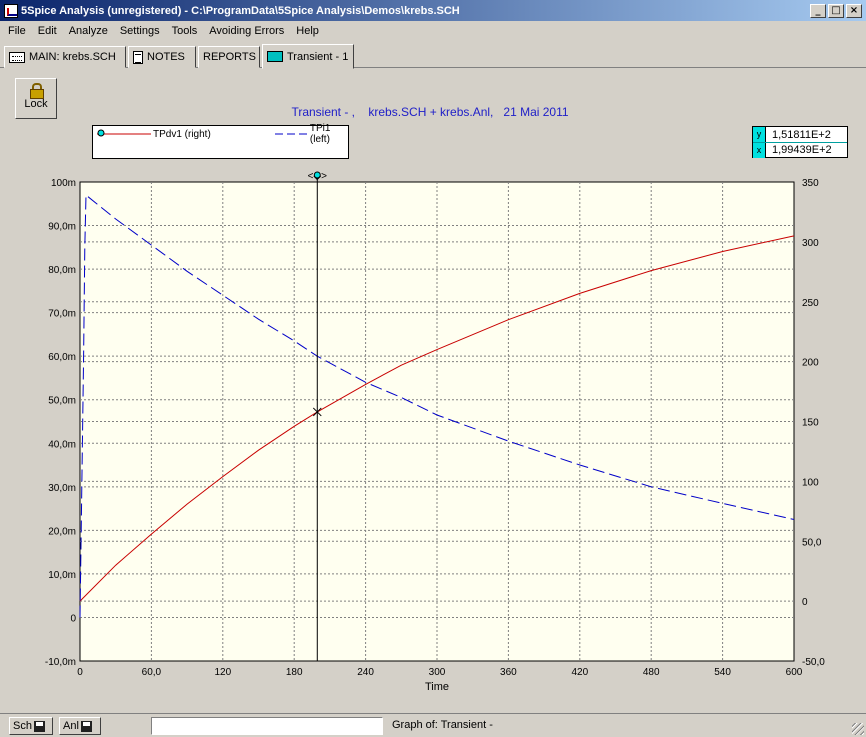 The image size is (866, 737). What do you see at coordinates (442, 725) in the screenshot?
I see `graph-of-text: Graph of: Transient -` at bounding box center [442, 725].